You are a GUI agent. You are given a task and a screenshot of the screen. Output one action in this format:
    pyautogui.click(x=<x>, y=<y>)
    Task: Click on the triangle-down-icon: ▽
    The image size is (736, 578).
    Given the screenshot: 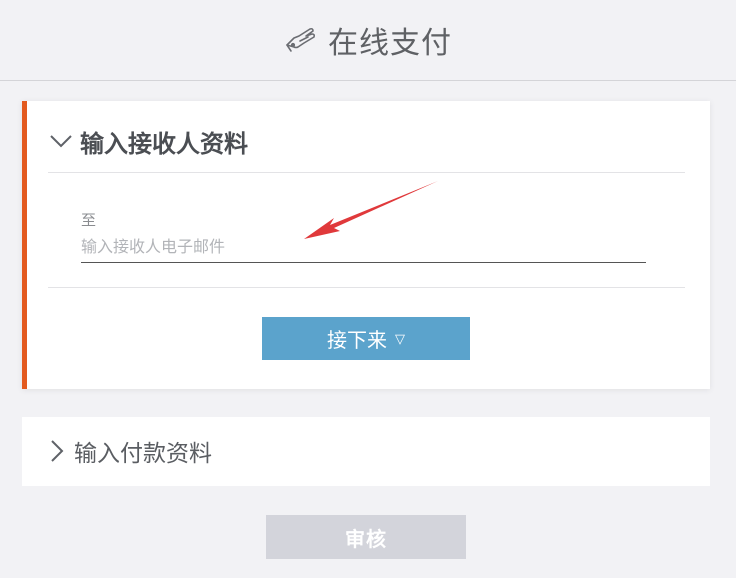 What is the action you would take?
    pyautogui.click(x=400, y=339)
    